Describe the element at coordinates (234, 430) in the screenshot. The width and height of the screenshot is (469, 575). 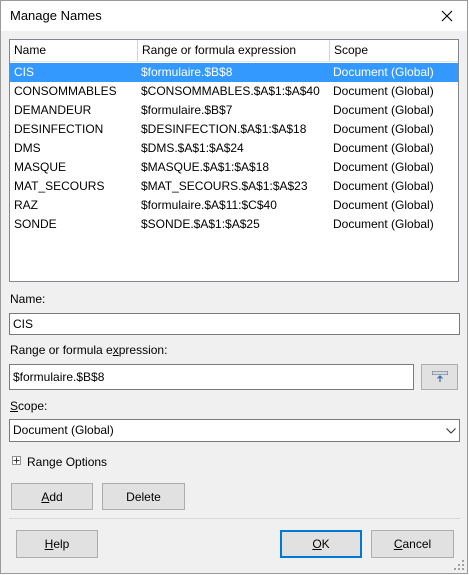
I see `scope-dropdown: Document (Global)` at that location.